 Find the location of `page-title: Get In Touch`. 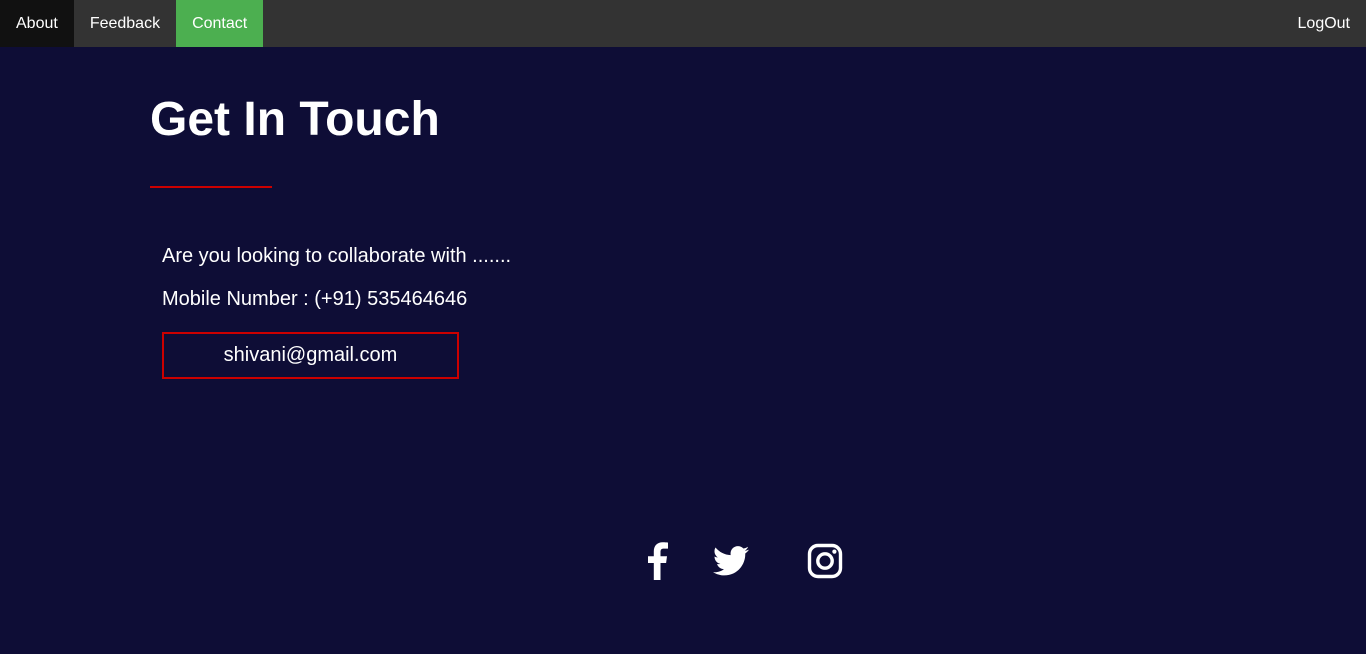

page-title: Get In Touch is located at coordinates (295, 119).